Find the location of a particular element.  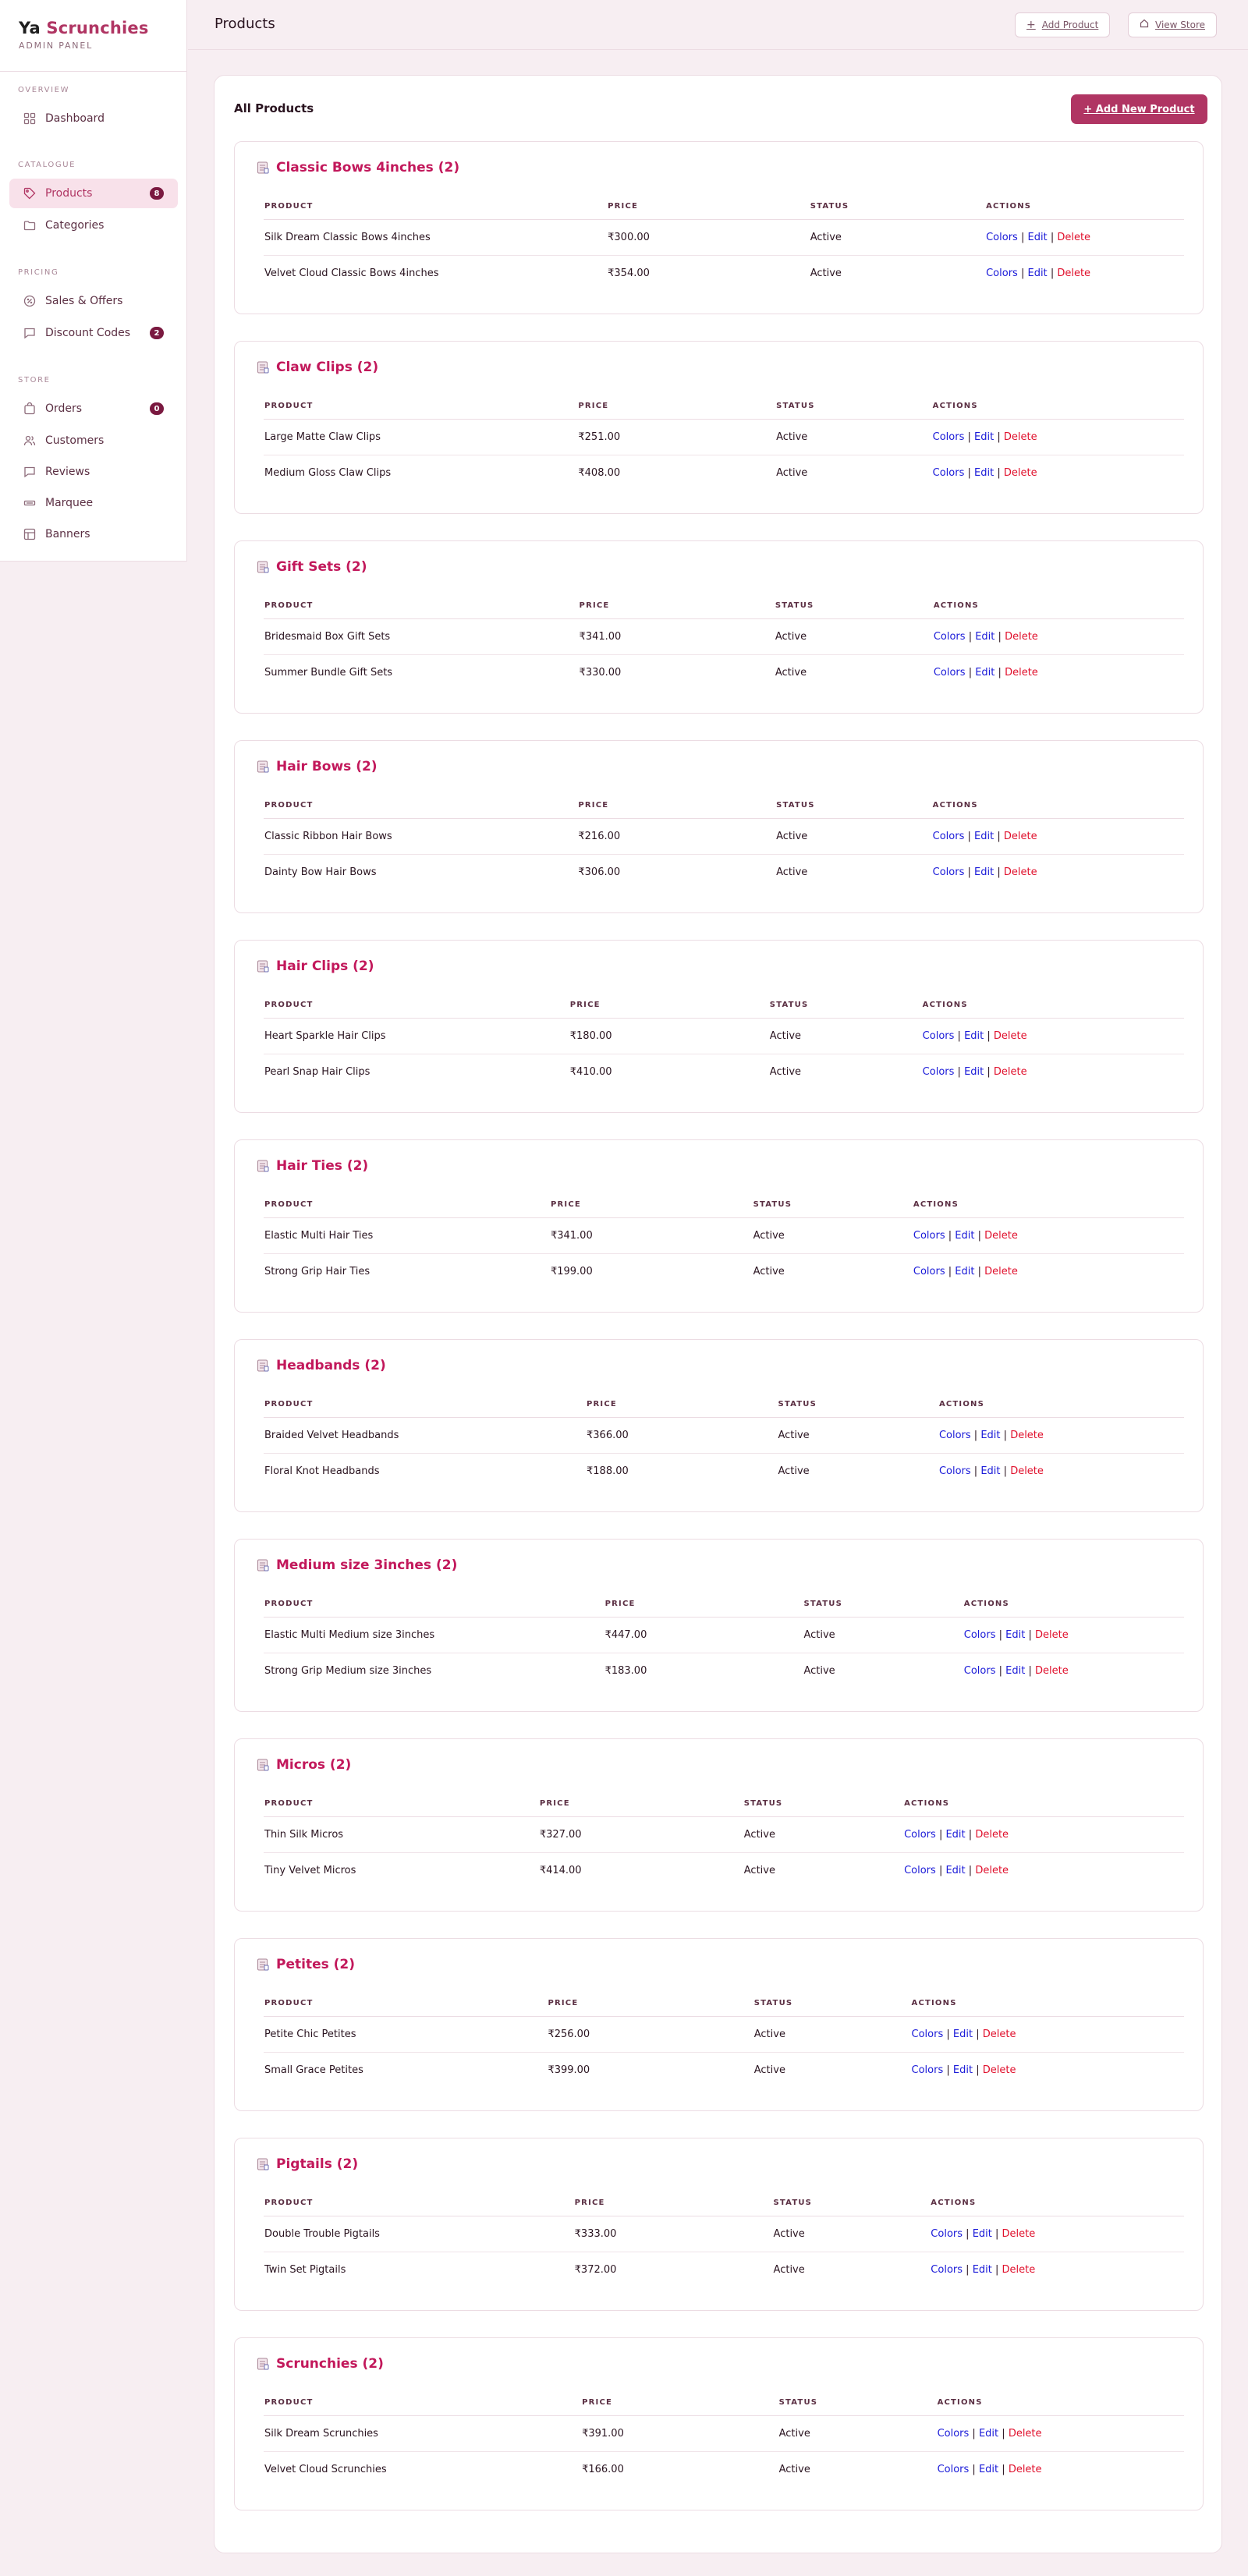

add-product-button: + Add Product is located at coordinates (1063, 24).